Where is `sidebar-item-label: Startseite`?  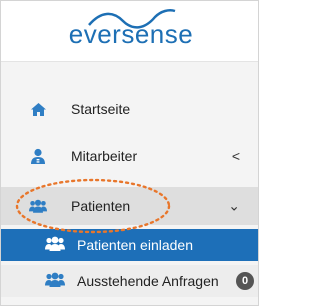 sidebar-item-label: Startseite is located at coordinates (101, 109).